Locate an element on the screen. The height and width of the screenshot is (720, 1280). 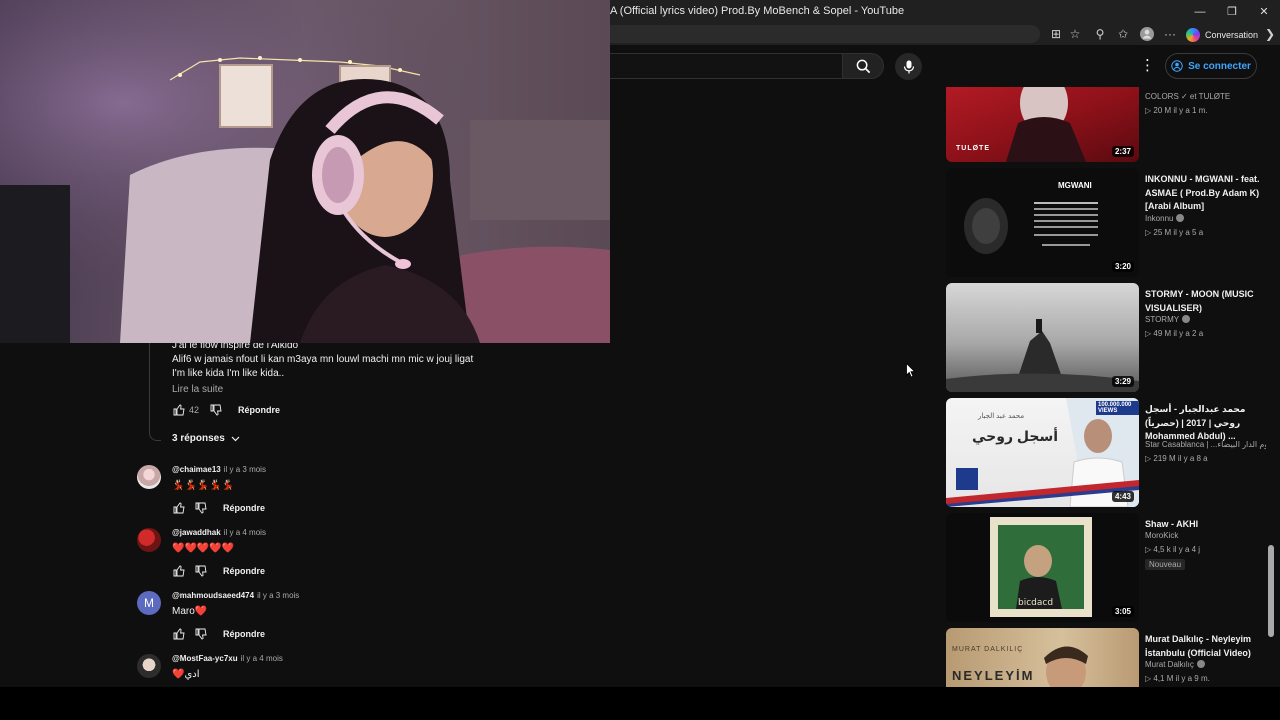
more-options-icon: ··· is located at coordinates (1170, 34).